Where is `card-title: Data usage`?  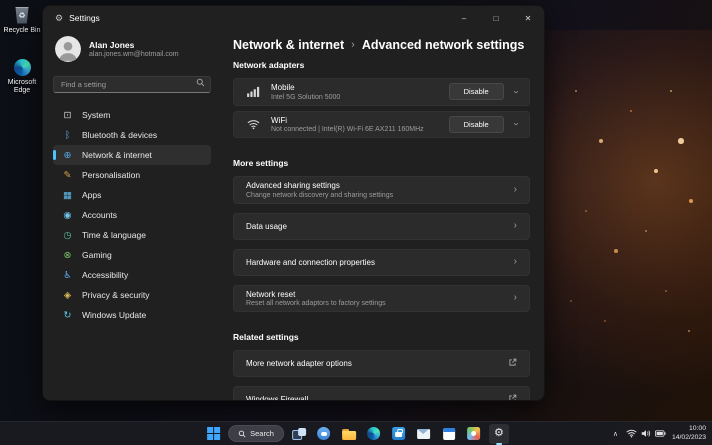 card-title: Data usage is located at coordinates (266, 226).